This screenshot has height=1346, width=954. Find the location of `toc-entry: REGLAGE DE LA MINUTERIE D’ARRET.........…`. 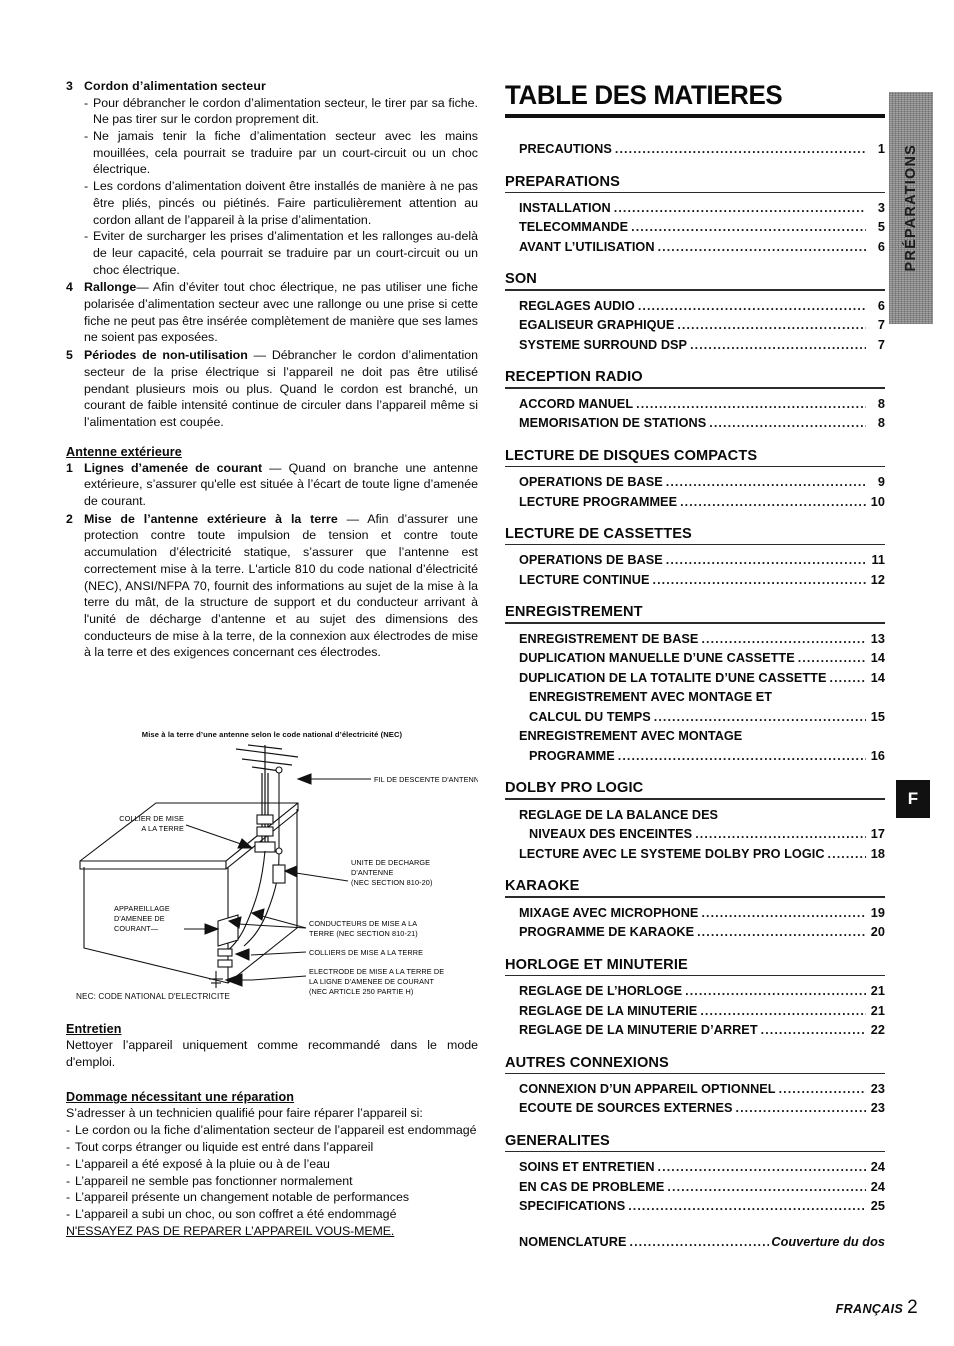

toc-entry: REGLAGE DE LA MINUTERIE D’ARRET.........… is located at coordinates (702, 1031).